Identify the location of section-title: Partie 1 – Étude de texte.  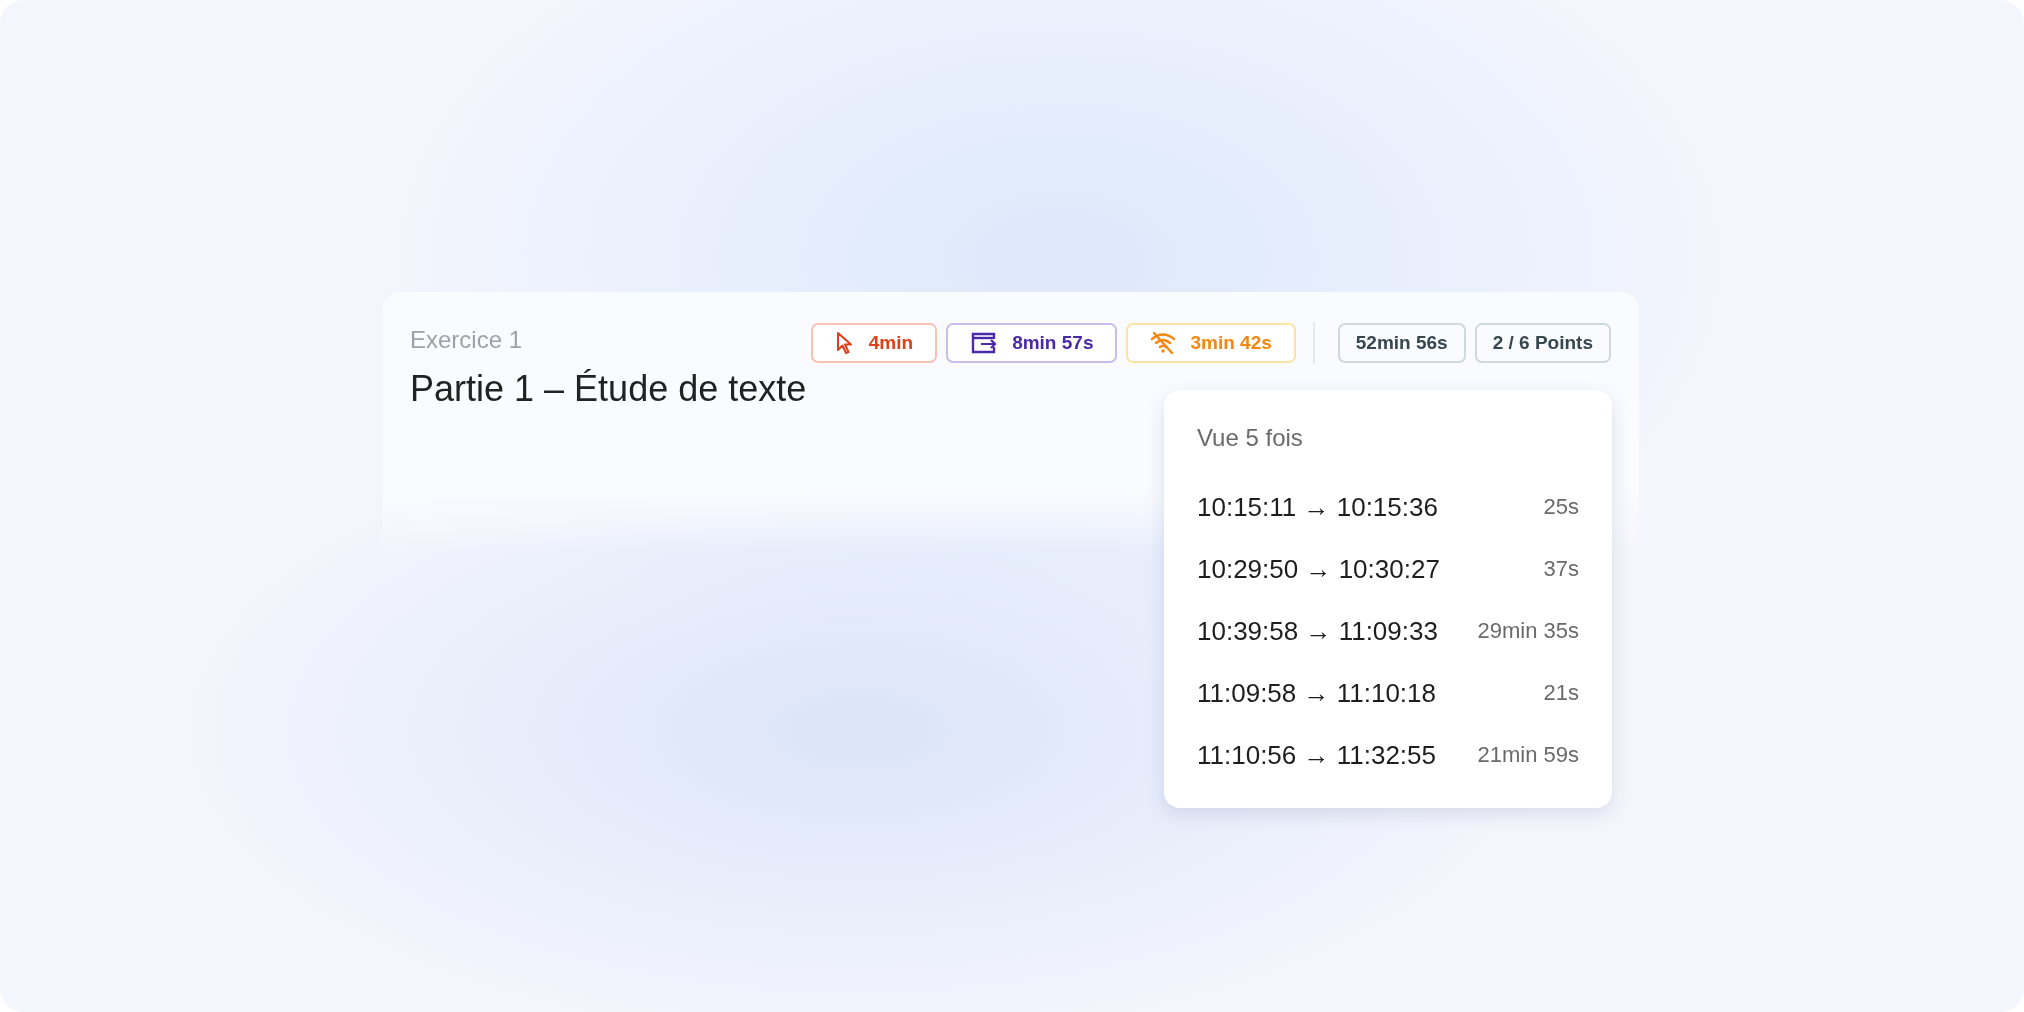
(608, 389).